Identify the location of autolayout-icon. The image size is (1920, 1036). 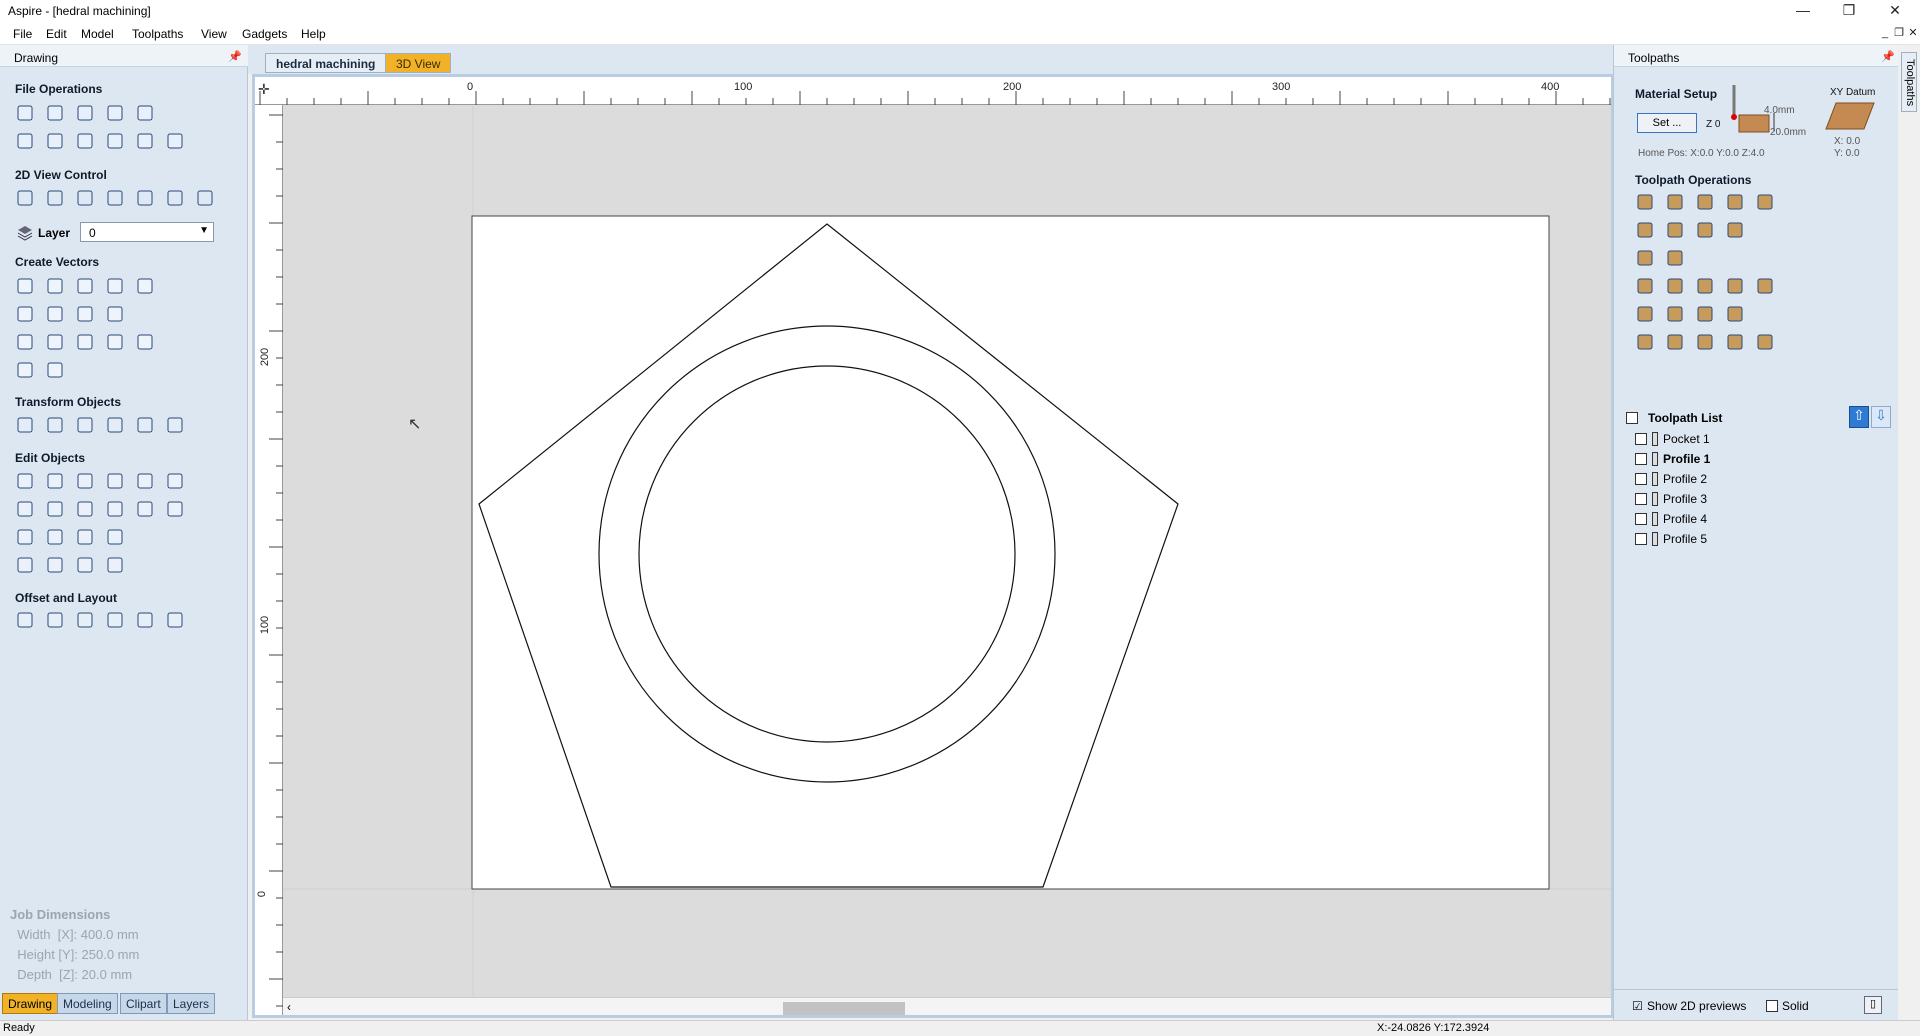
(115, 342).